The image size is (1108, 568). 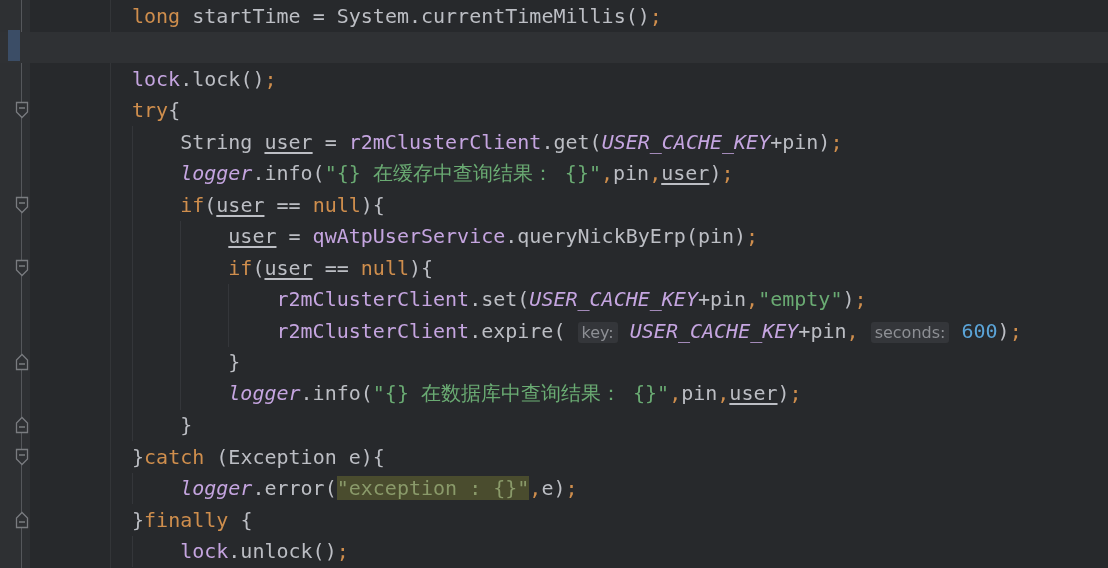 What do you see at coordinates (457, 173) in the screenshot?
I see `code-line: logger.info("{} 在缓存中查询结果： {}",pin,user);` at bounding box center [457, 173].